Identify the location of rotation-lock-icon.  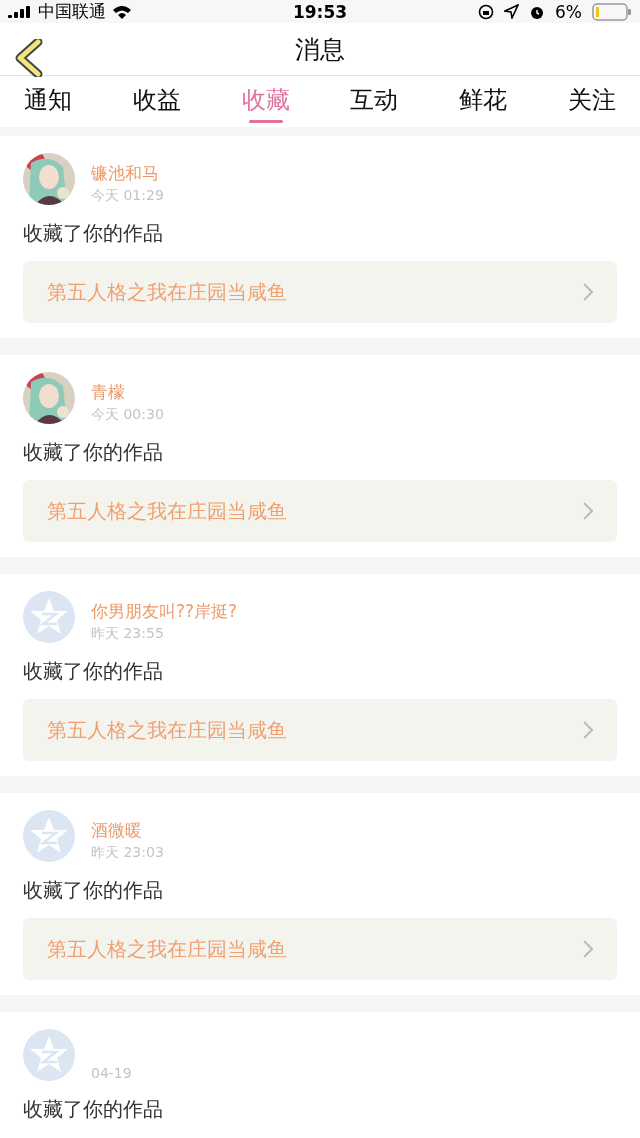
(486, 11).